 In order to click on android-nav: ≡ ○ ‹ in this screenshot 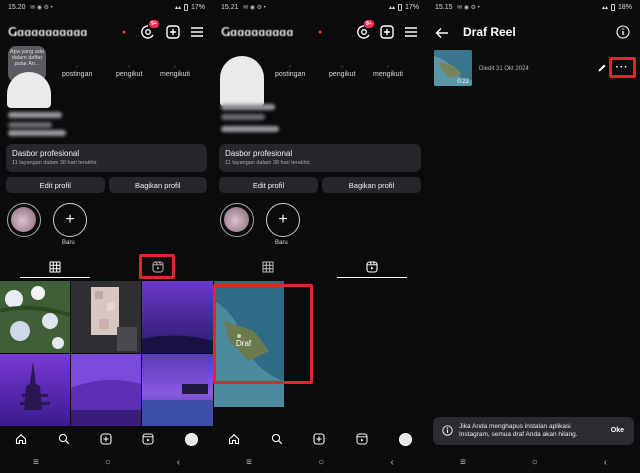, I will do `click(320, 462)`.